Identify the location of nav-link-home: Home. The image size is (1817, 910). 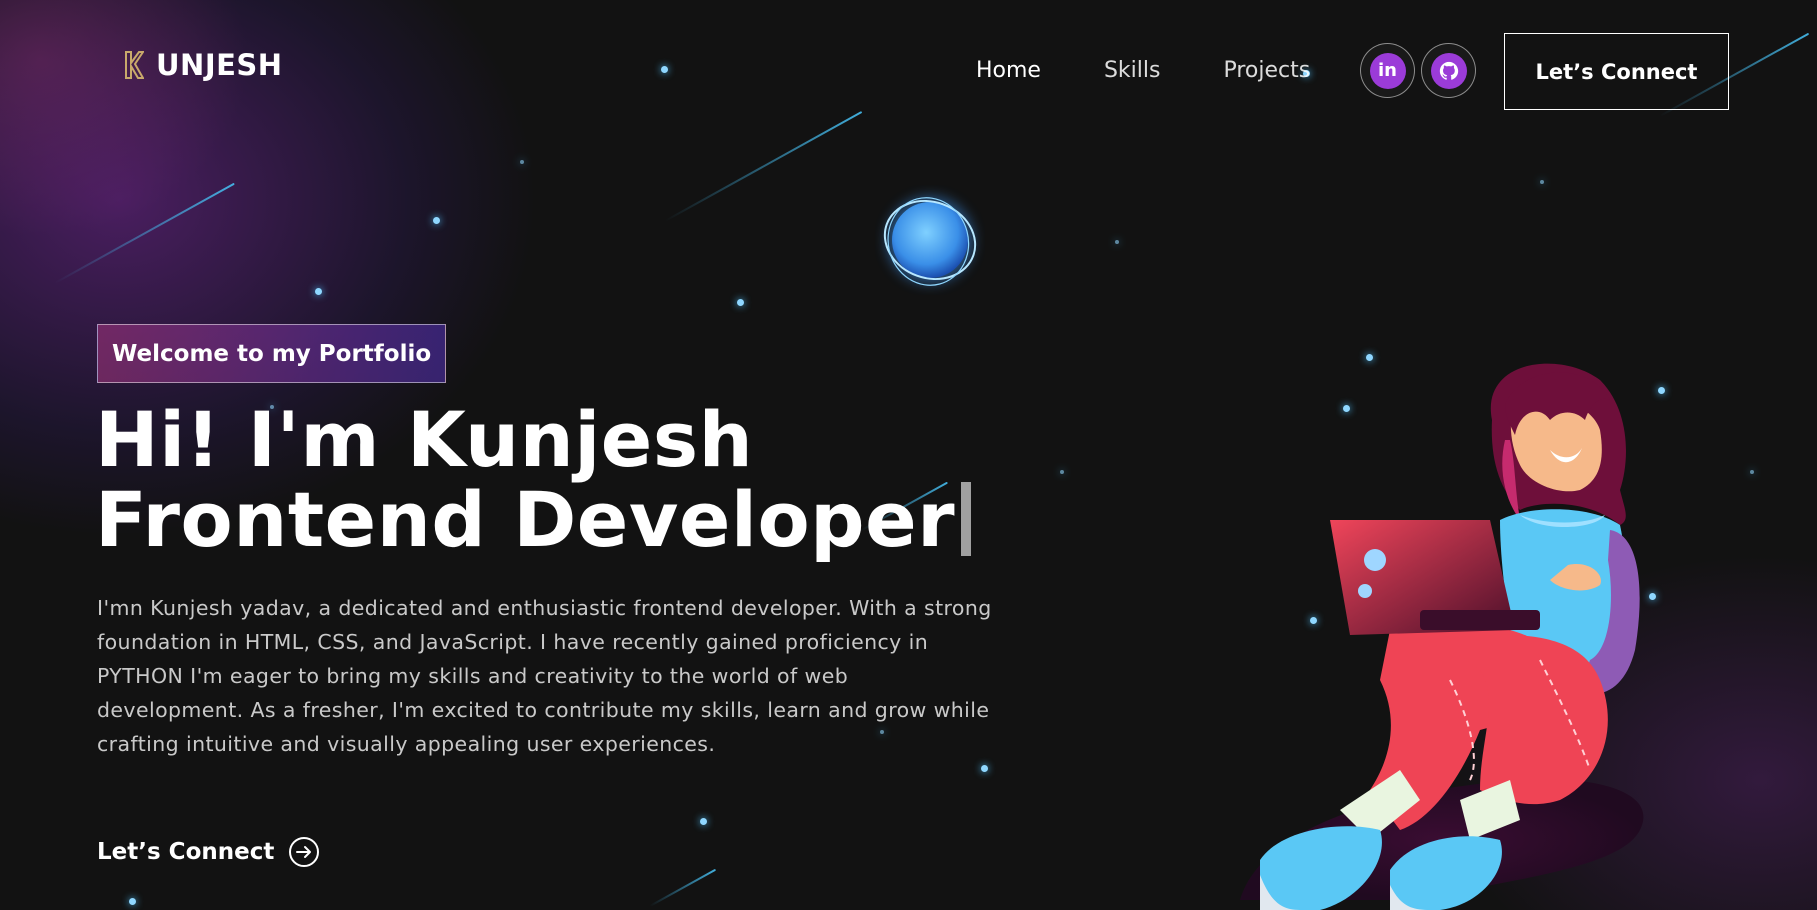
(1008, 70).